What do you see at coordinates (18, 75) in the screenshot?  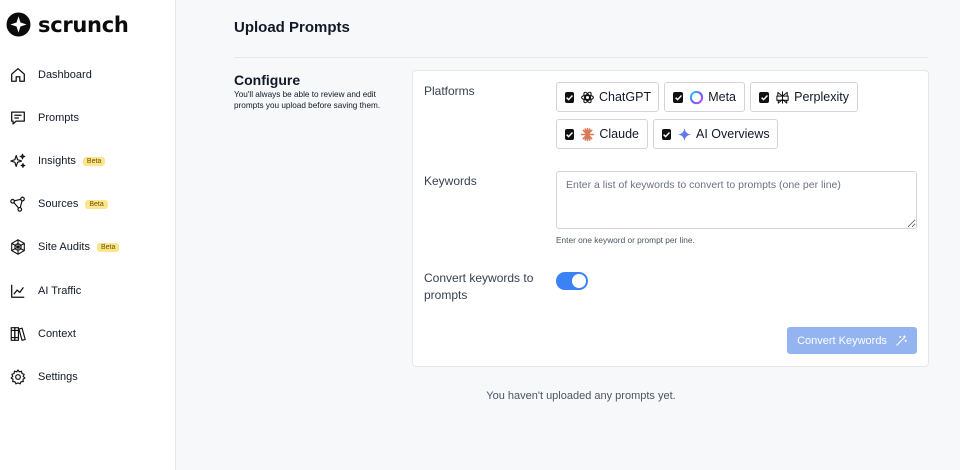 I see `home-icon` at bounding box center [18, 75].